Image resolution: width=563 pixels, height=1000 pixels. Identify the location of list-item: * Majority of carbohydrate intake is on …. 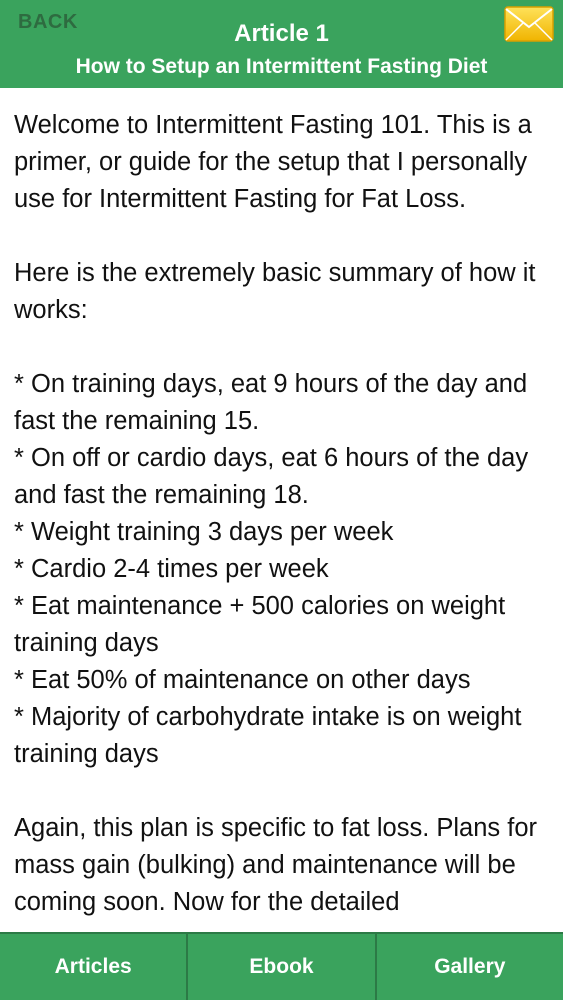
(268, 735).